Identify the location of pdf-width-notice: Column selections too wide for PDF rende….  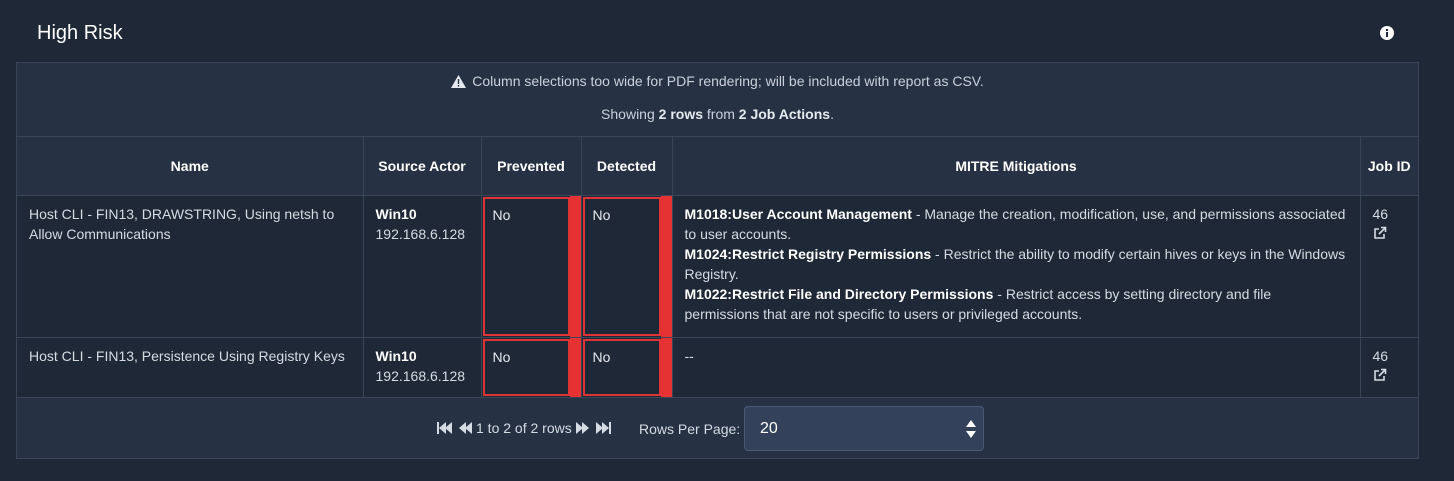
(717, 81).